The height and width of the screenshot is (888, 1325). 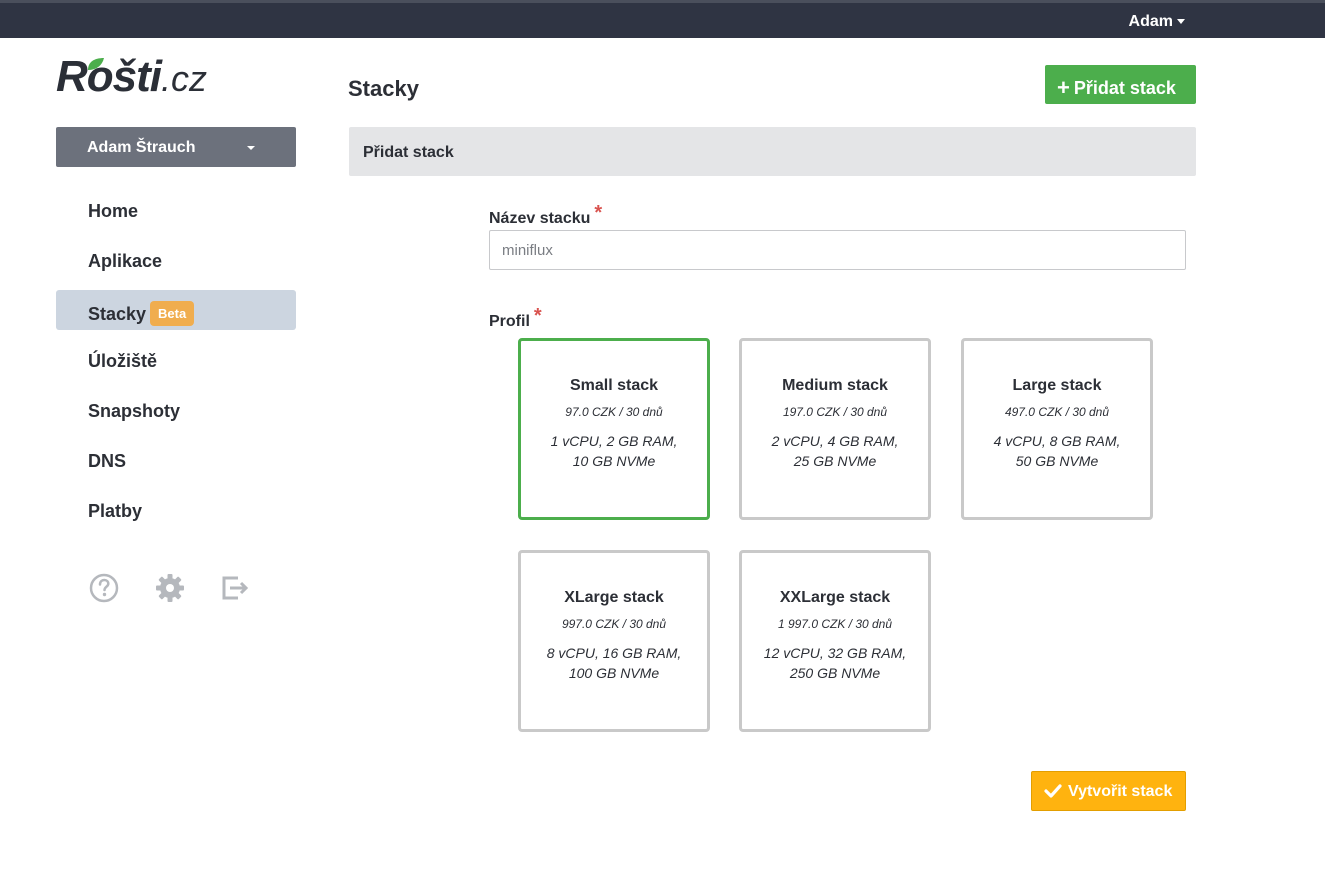 What do you see at coordinates (509, 321) in the screenshot?
I see `profile-label-text: Profil` at bounding box center [509, 321].